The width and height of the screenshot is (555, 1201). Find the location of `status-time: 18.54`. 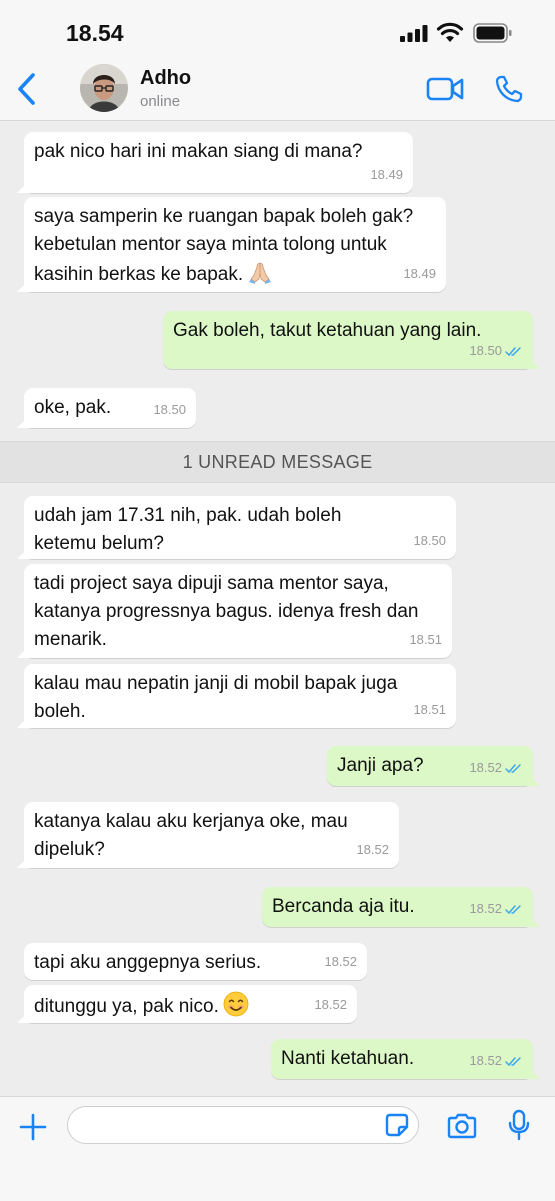

status-time: 18.54 is located at coordinates (95, 33).